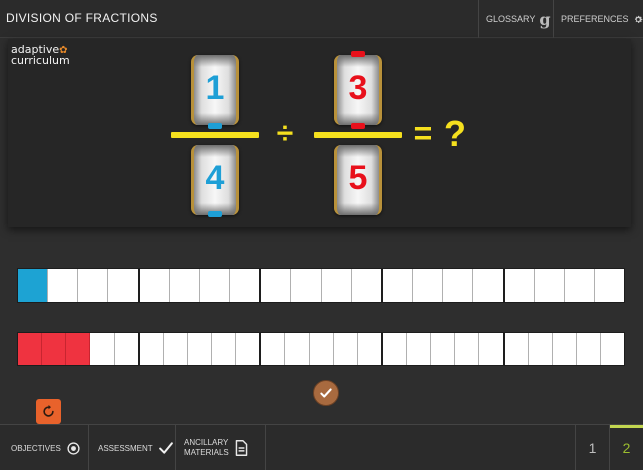  What do you see at coordinates (82, 18) in the screenshot?
I see `page-title: DIVISION OF FRACTIONS` at bounding box center [82, 18].